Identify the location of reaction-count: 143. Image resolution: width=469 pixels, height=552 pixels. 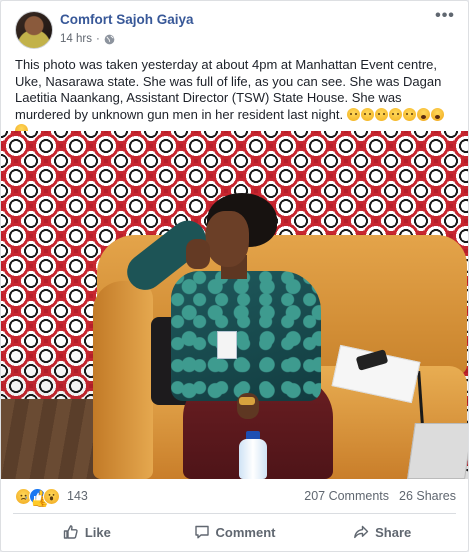
(77, 496).